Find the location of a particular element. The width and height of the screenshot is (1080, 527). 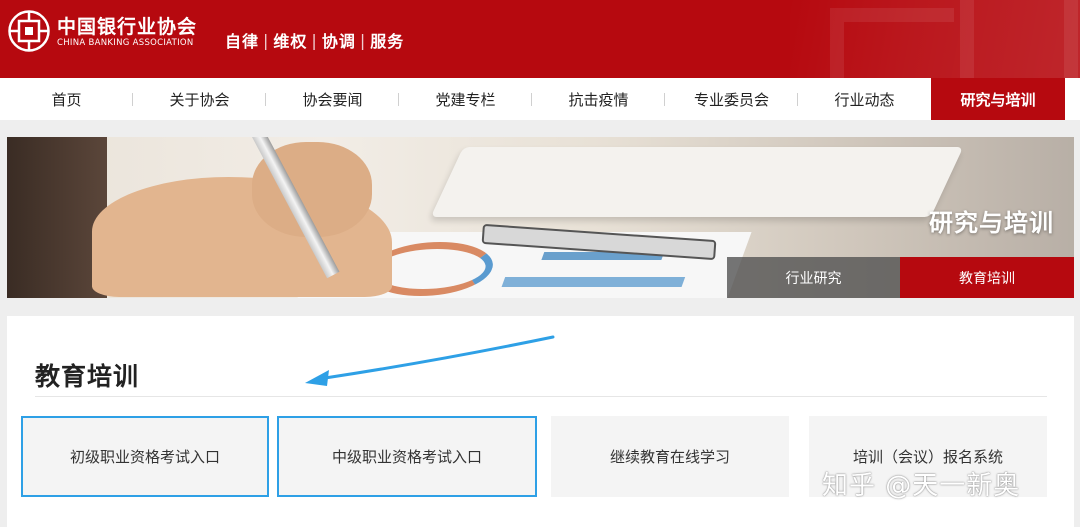

subtab-industry-research: 行业研究 is located at coordinates (813, 277).